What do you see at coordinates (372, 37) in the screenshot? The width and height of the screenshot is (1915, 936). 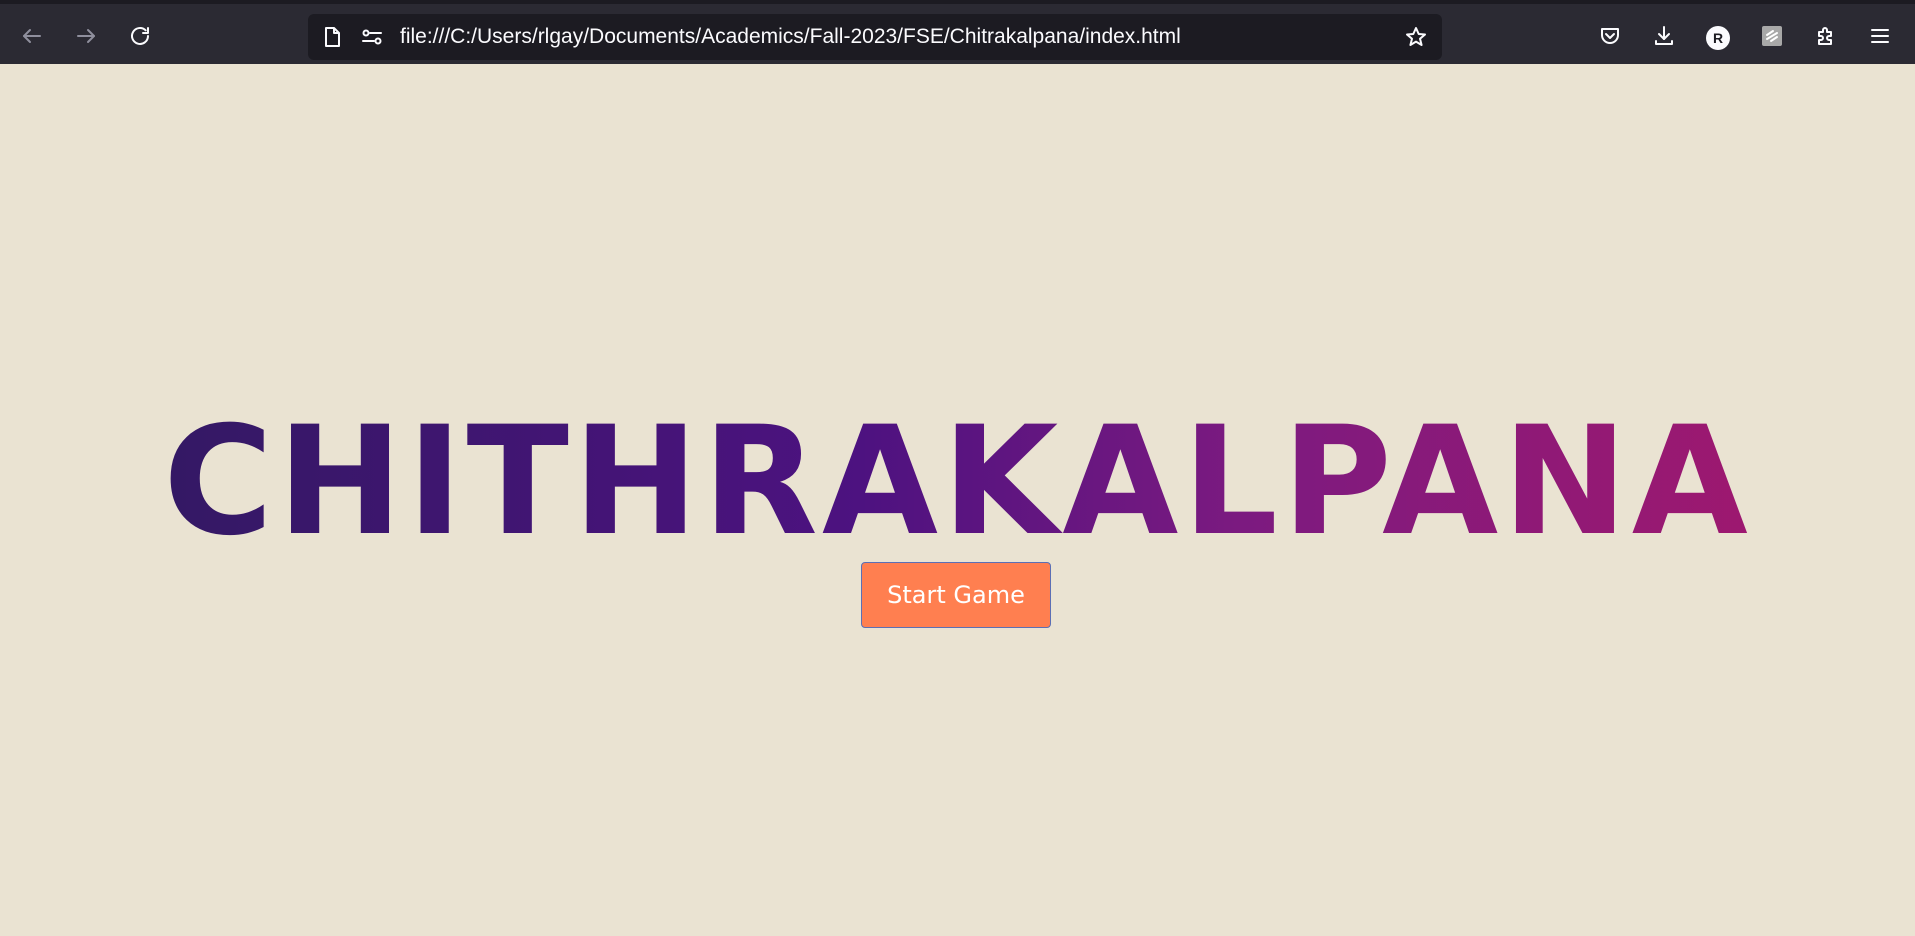 I see `permissions-icon` at bounding box center [372, 37].